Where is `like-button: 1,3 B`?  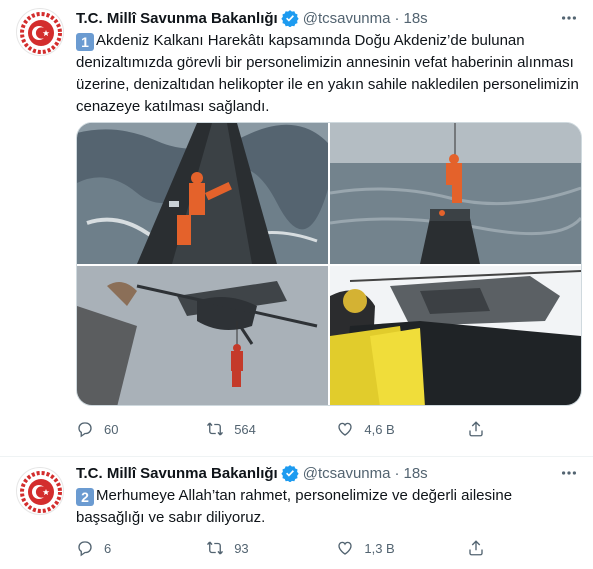 like-button: 1,3 B is located at coordinates (401, 548).